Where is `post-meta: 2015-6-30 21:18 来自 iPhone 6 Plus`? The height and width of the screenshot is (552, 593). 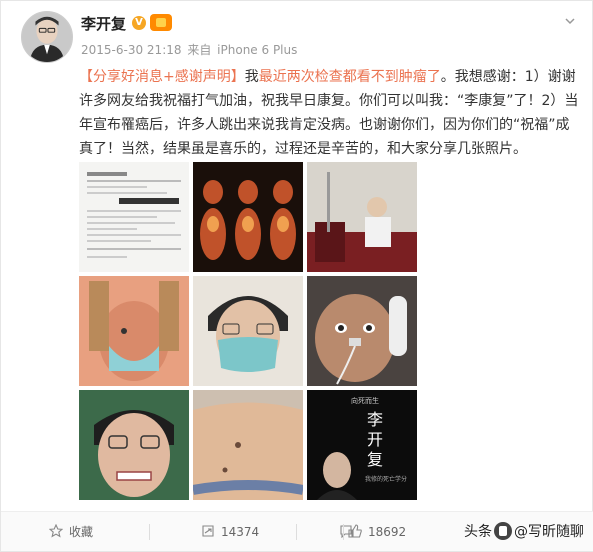
post-meta: 2015-6-30 21:18 来自 iPhone 6 Plus is located at coordinates (190, 49).